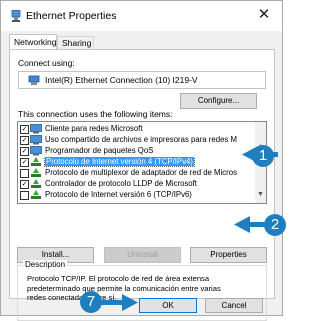 This screenshot has height=321, width=320. I want to click on callout-badge-2: 2, so click(275, 225).